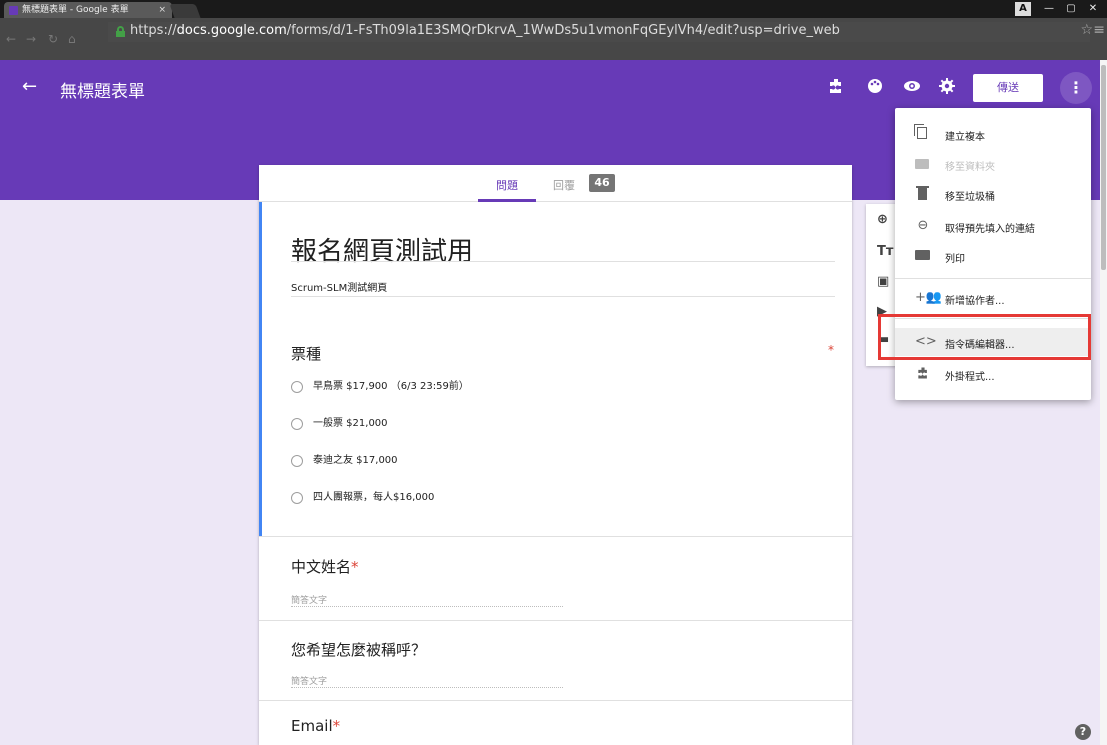  I want to click on browser-menu-icon: ≡, so click(1099, 30).